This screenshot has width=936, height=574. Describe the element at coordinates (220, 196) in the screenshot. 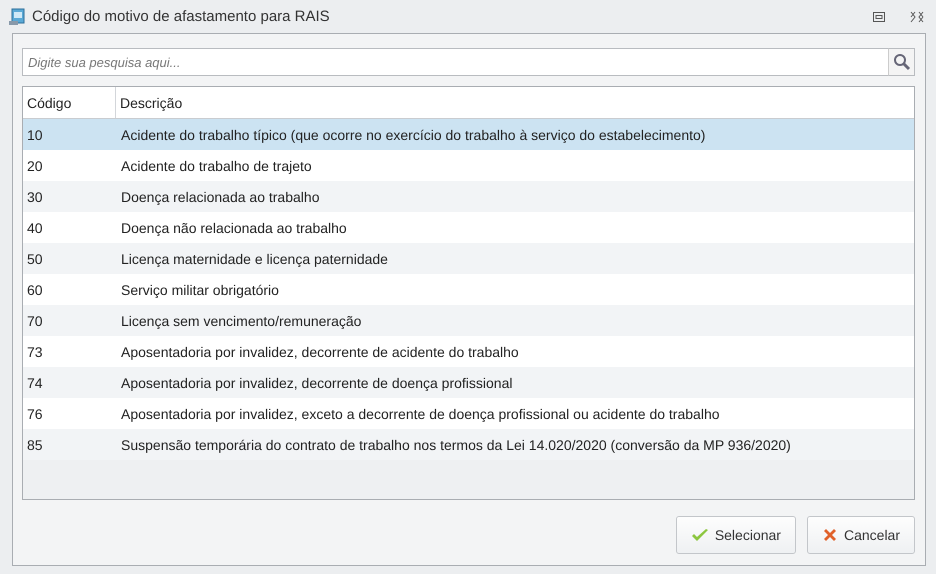

I see `table-cell: Doença relacionada ao trabalho` at that location.